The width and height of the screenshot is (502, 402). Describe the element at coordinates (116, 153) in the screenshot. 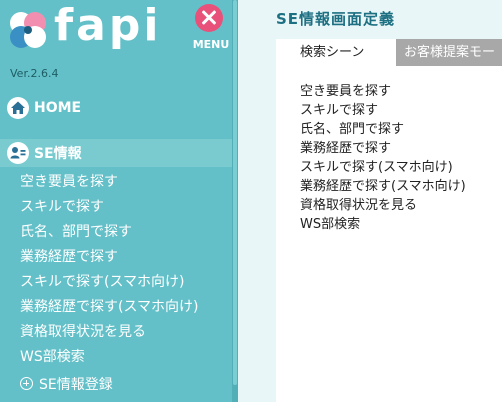

I see `sidebar-item-se-info: SE情報` at that location.